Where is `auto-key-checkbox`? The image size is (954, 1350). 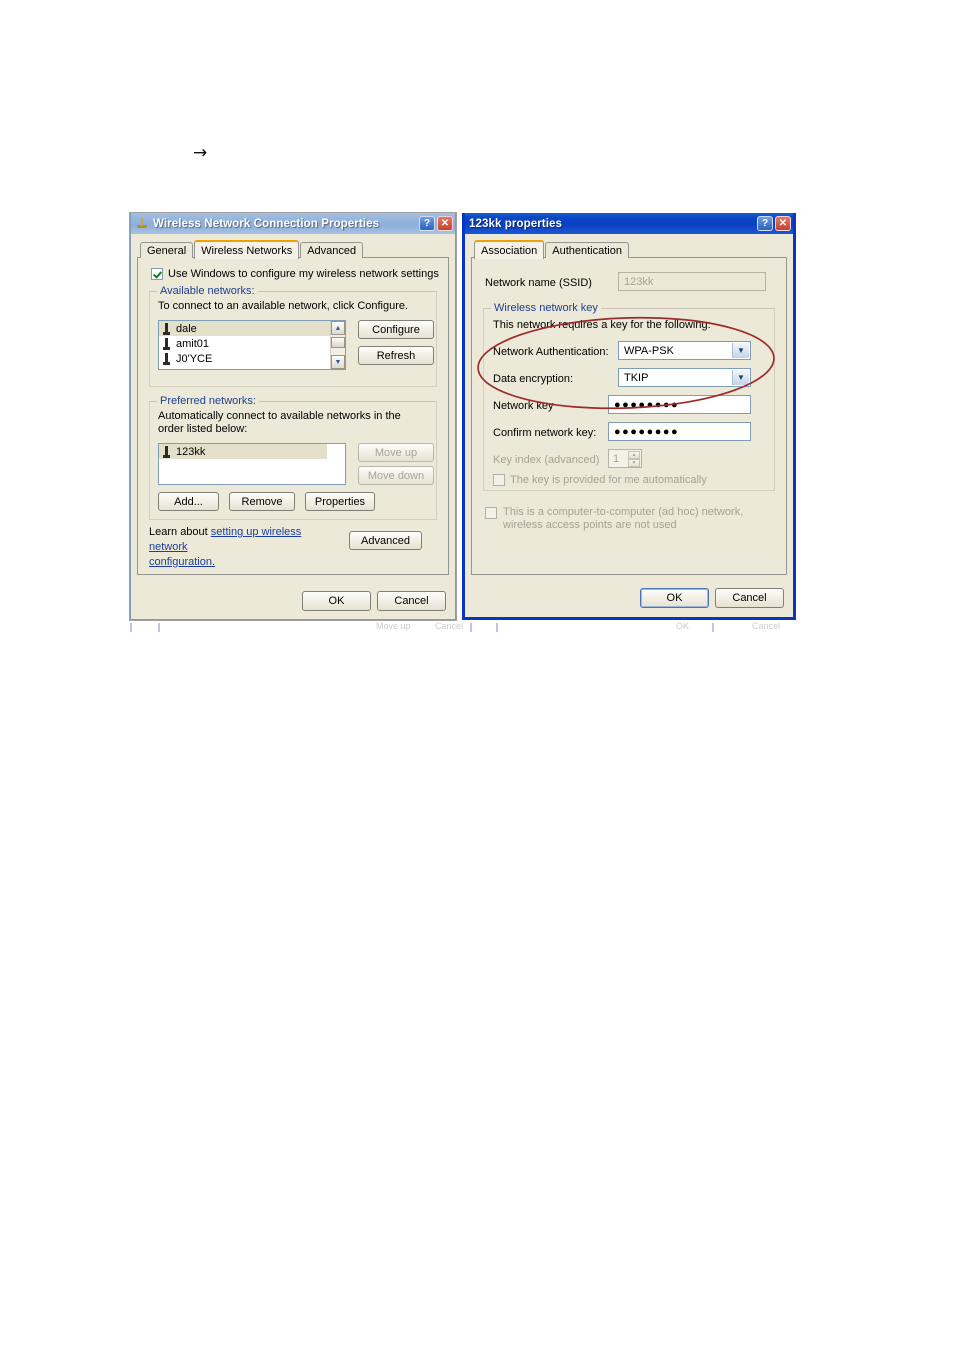
auto-key-checkbox is located at coordinates (499, 480).